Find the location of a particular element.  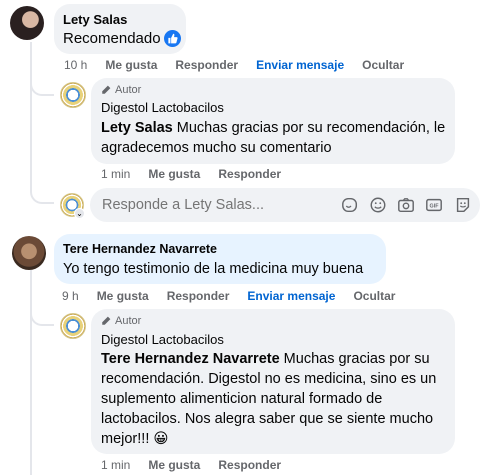

svg-text: GIF is located at coordinates (435, 207).